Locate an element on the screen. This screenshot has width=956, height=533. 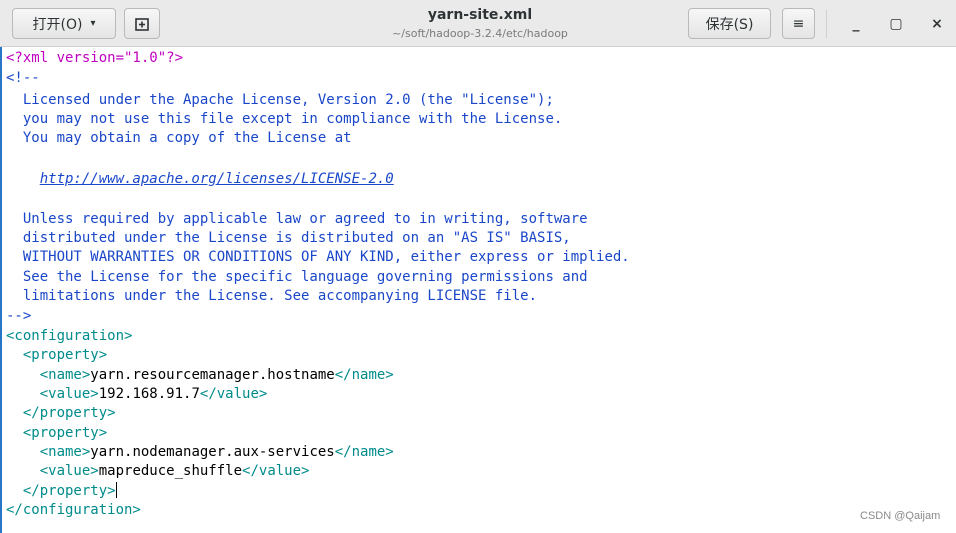
chevron-down-icon: ▾ is located at coordinates (93, 23).